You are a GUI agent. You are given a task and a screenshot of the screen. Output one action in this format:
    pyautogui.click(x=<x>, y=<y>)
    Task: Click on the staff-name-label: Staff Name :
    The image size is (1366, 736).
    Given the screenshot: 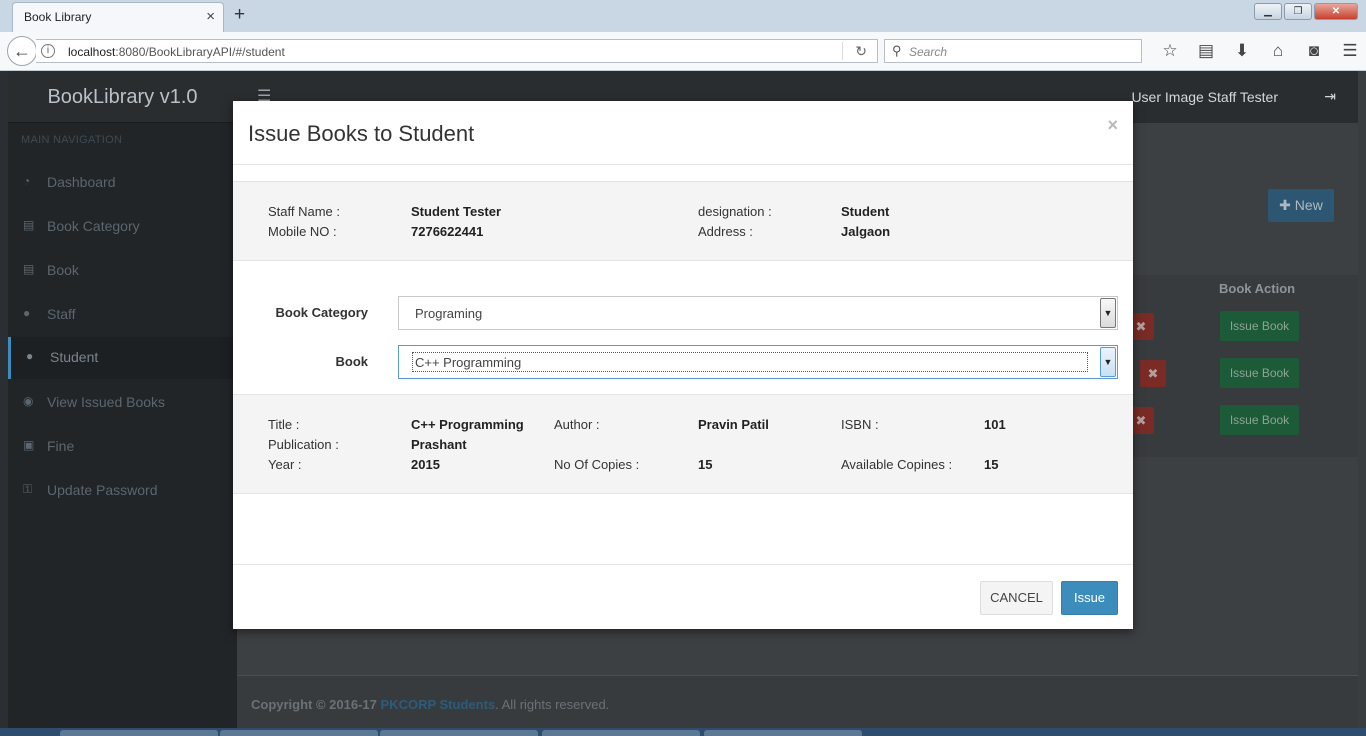 What is the action you would take?
    pyautogui.click(x=304, y=211)
    